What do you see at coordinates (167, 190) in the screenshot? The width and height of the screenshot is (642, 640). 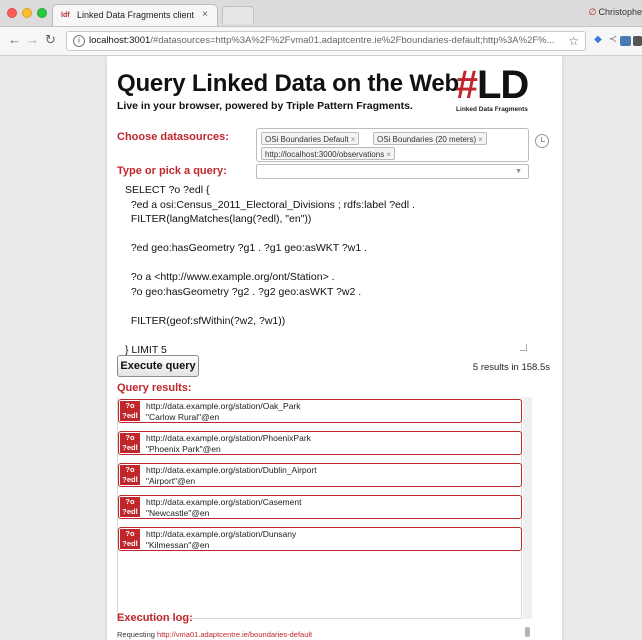 I see `query-line: SELECT ?o ?edl {` at bounding box center [167, 190].